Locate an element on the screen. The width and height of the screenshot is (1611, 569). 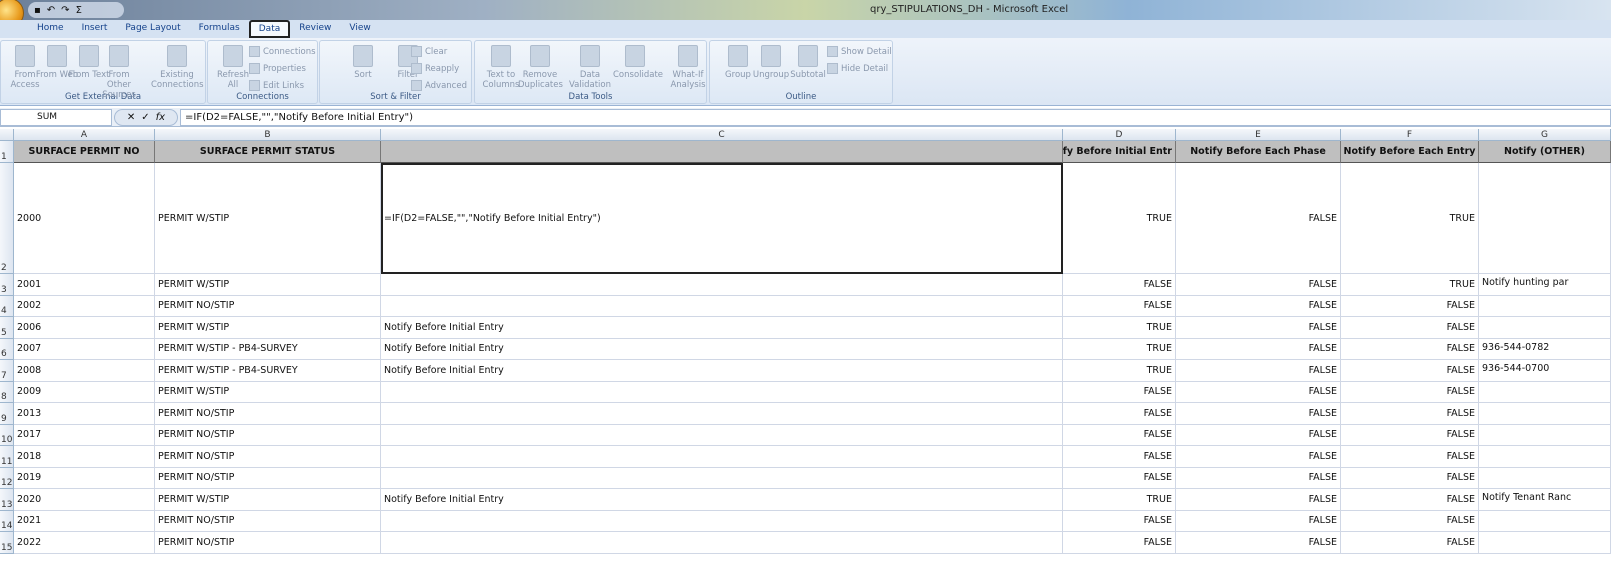
cell-E5: FALSE is located at coordinates (1258, 328).